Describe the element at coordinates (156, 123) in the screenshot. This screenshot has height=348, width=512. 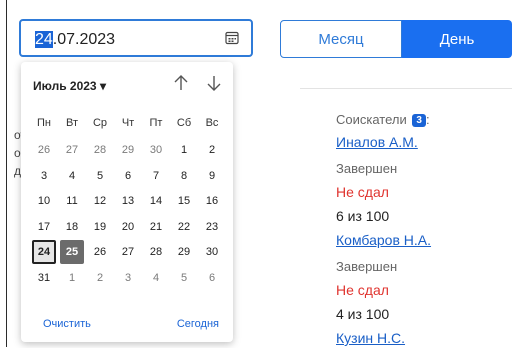
I see `weekday-label: Пт` at that location.